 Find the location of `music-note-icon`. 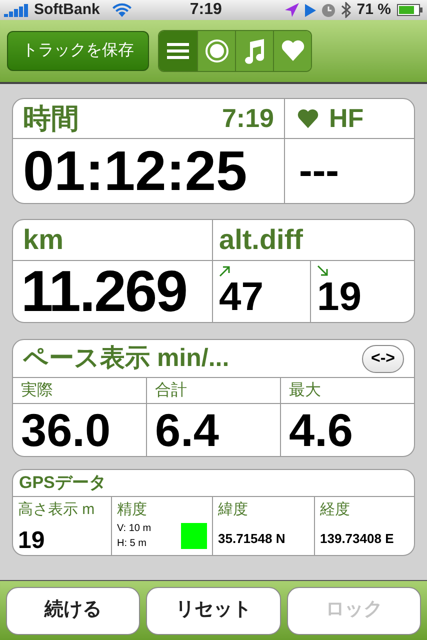

music-note-icon is located at coordinates (255, 51).